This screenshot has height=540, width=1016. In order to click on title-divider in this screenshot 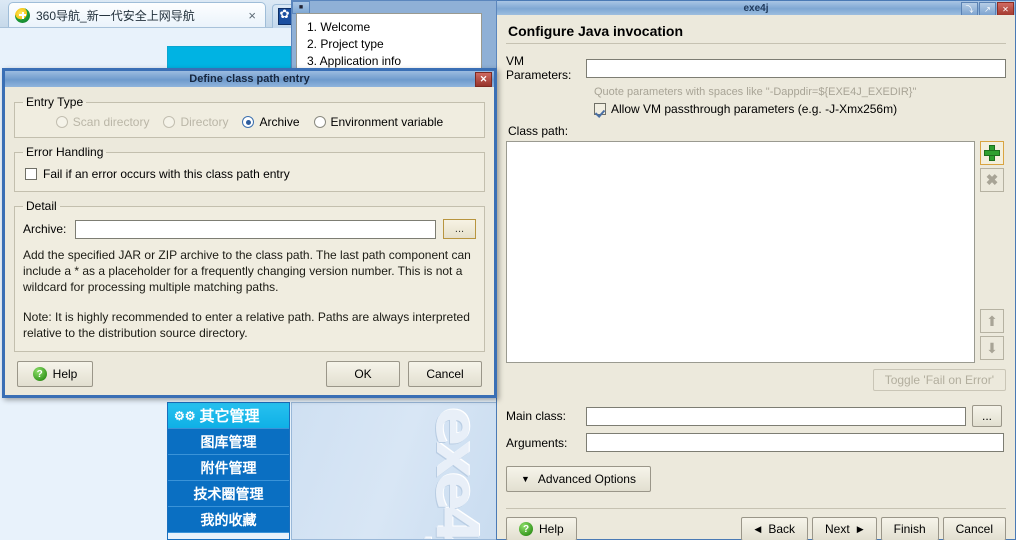, I will do `click(756, 43)`.